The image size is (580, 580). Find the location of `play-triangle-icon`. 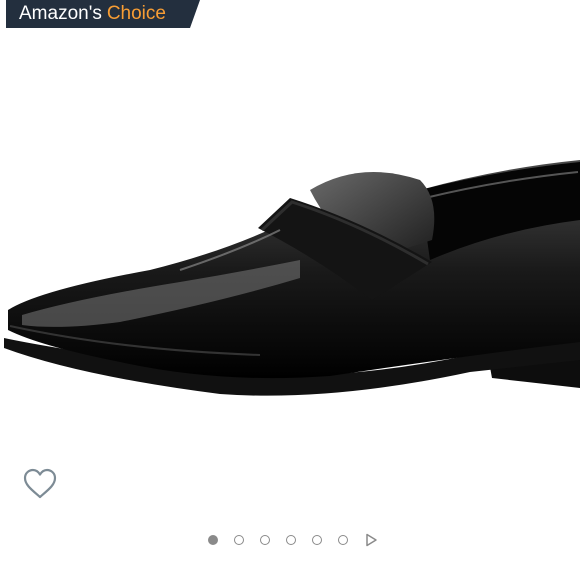

play-triangle-icon is located at coordinates (371, 540).